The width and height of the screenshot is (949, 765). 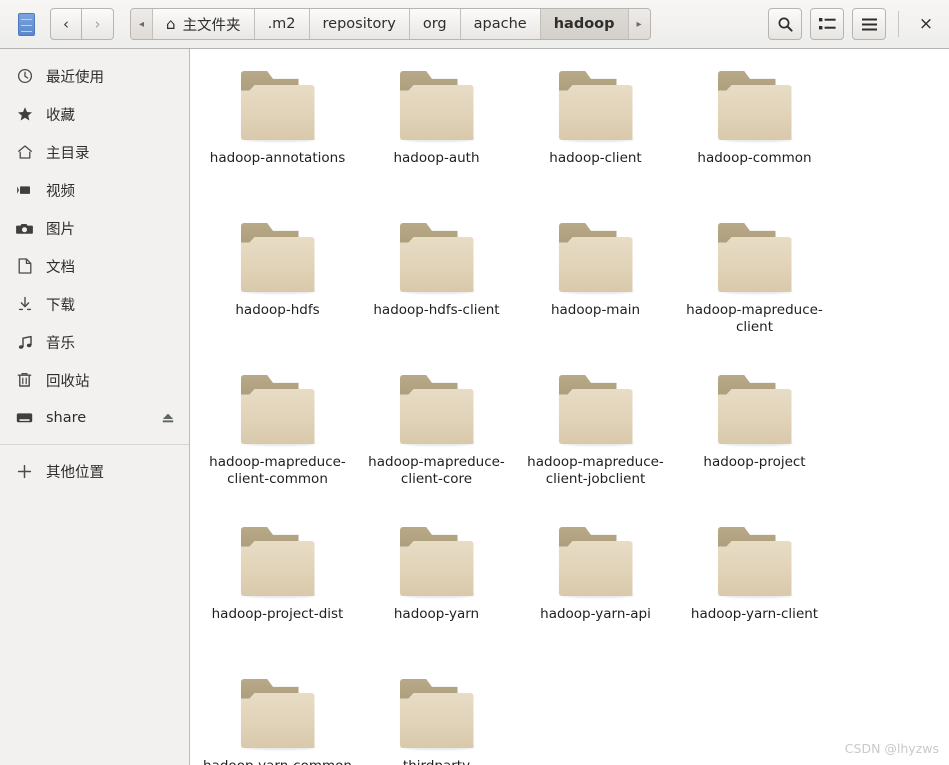 What do you see at coordinates (277, 158) in the screenshot?
I see `file-name-label: hadoop-annotations` at bounding box center [277, 158].